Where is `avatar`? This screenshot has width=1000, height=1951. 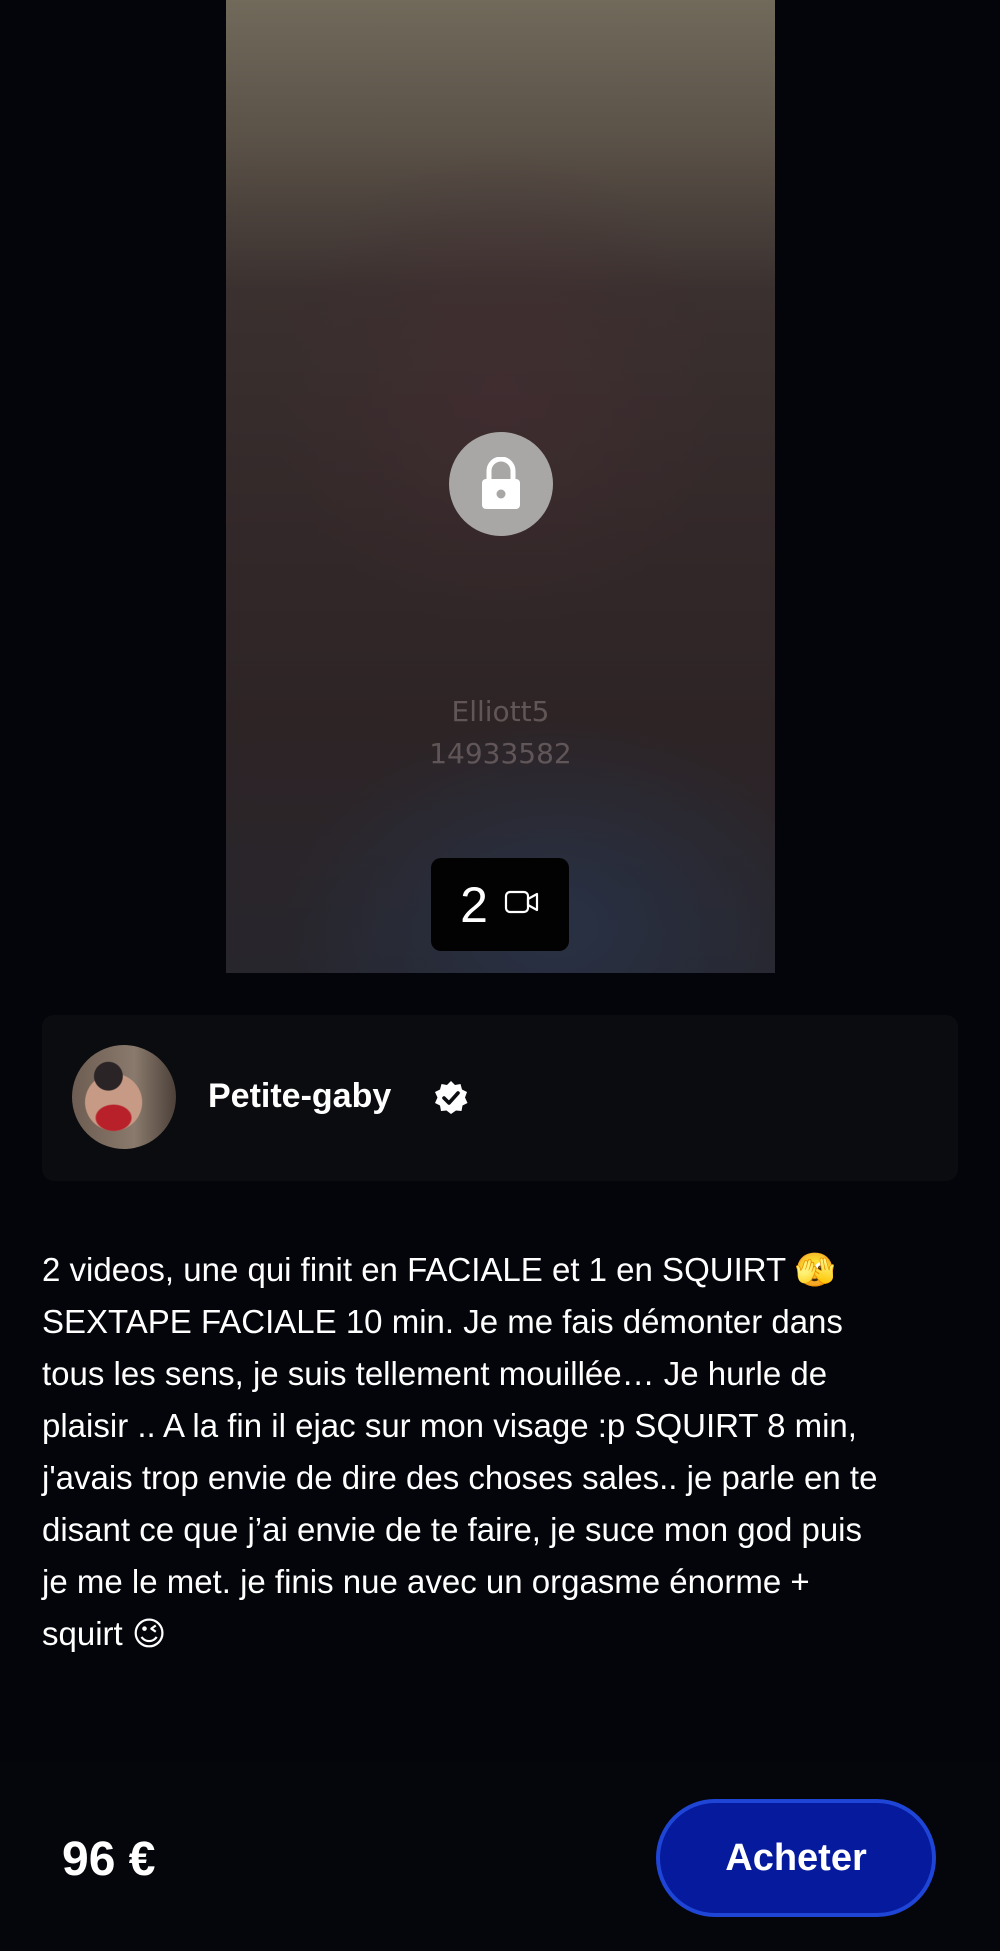
avatar is located at coordinates (124, 1097).